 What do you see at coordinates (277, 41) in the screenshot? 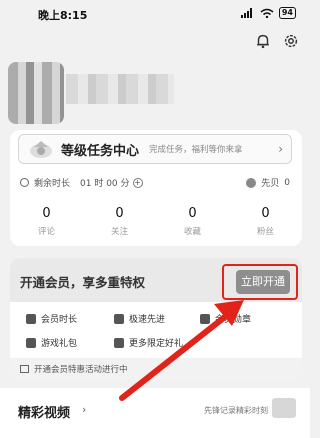
I see `top-actions` at bounding box center [277, 41].